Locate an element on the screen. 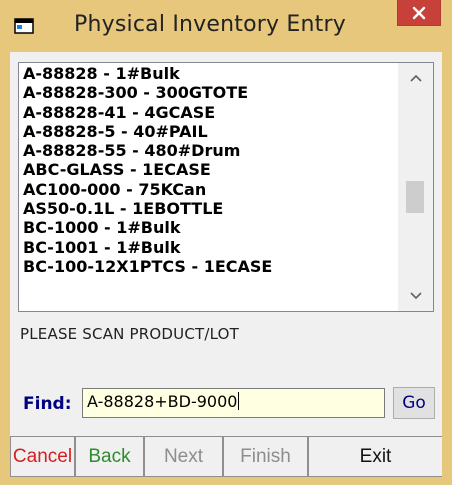 The height and width of the screenshot is (485, 452). list-scrollbar is located at coordinates (415, 187).